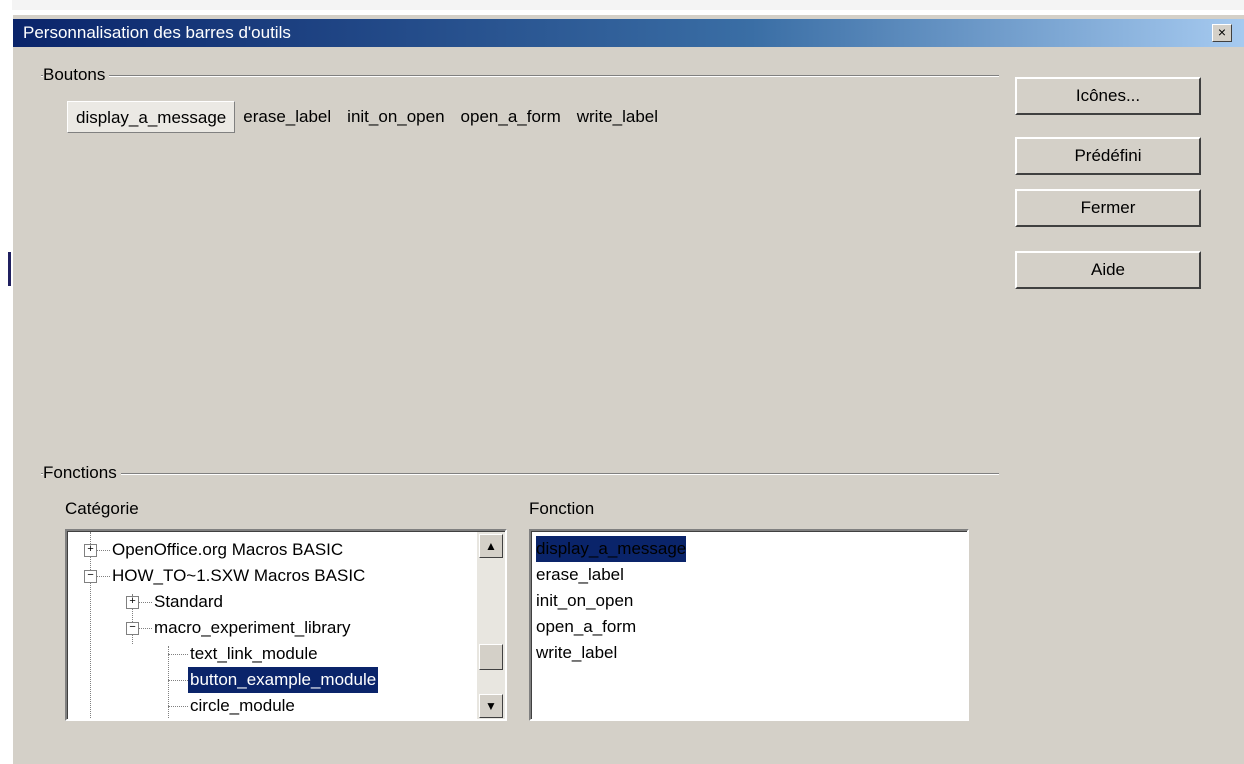  Describe the element at coordinates (586, 627) in the screenshot. I see `function-item-open-a-form: open_a_form` at that location.